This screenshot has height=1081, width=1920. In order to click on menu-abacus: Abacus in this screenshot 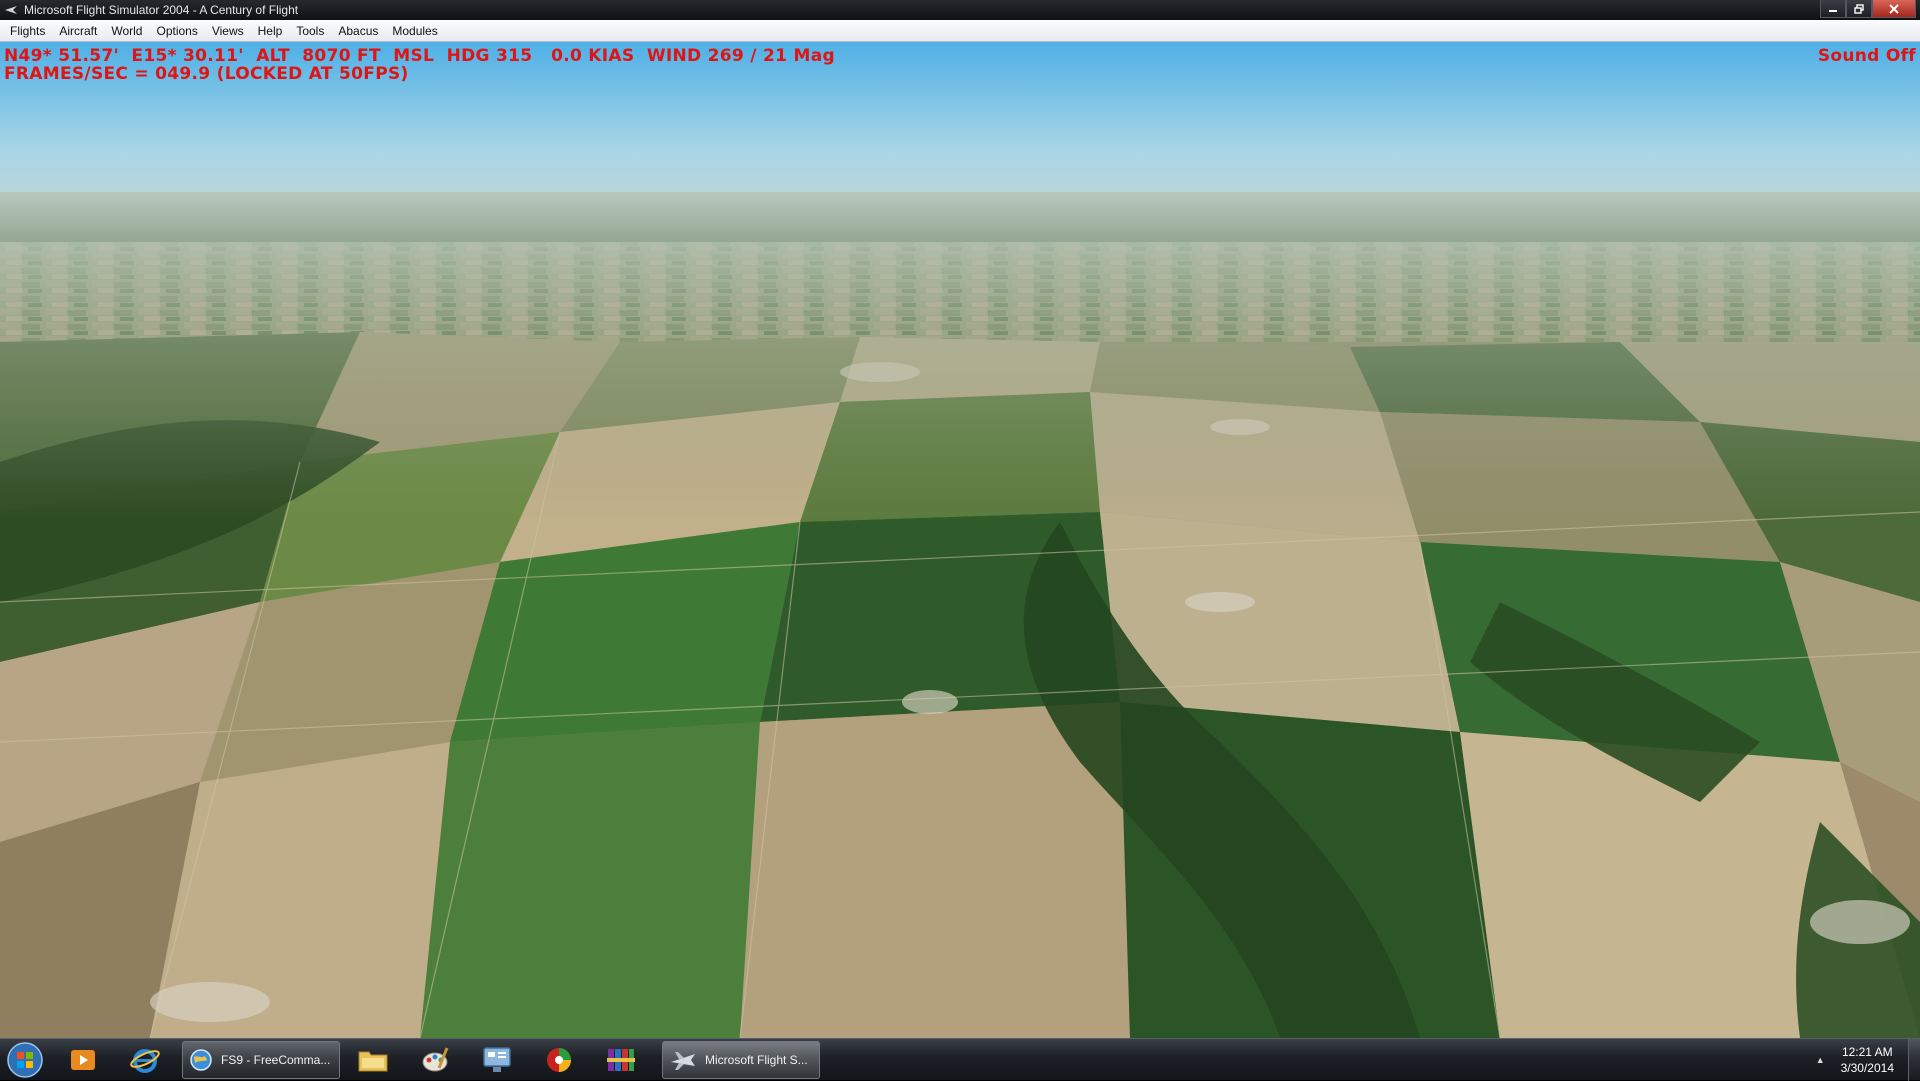, I will do `click(358, 31)`.